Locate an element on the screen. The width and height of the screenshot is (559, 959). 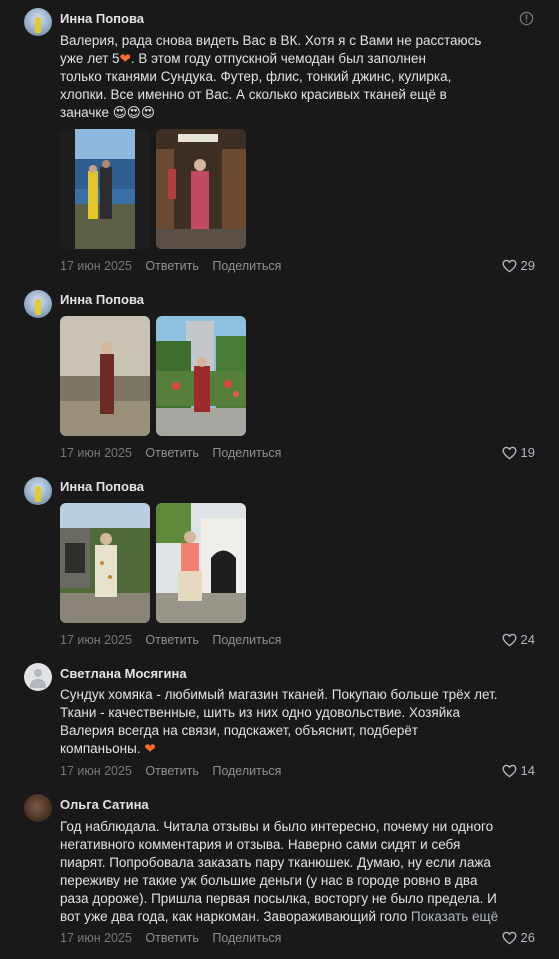
like-count: 24 is located at coordinates (527, 639).